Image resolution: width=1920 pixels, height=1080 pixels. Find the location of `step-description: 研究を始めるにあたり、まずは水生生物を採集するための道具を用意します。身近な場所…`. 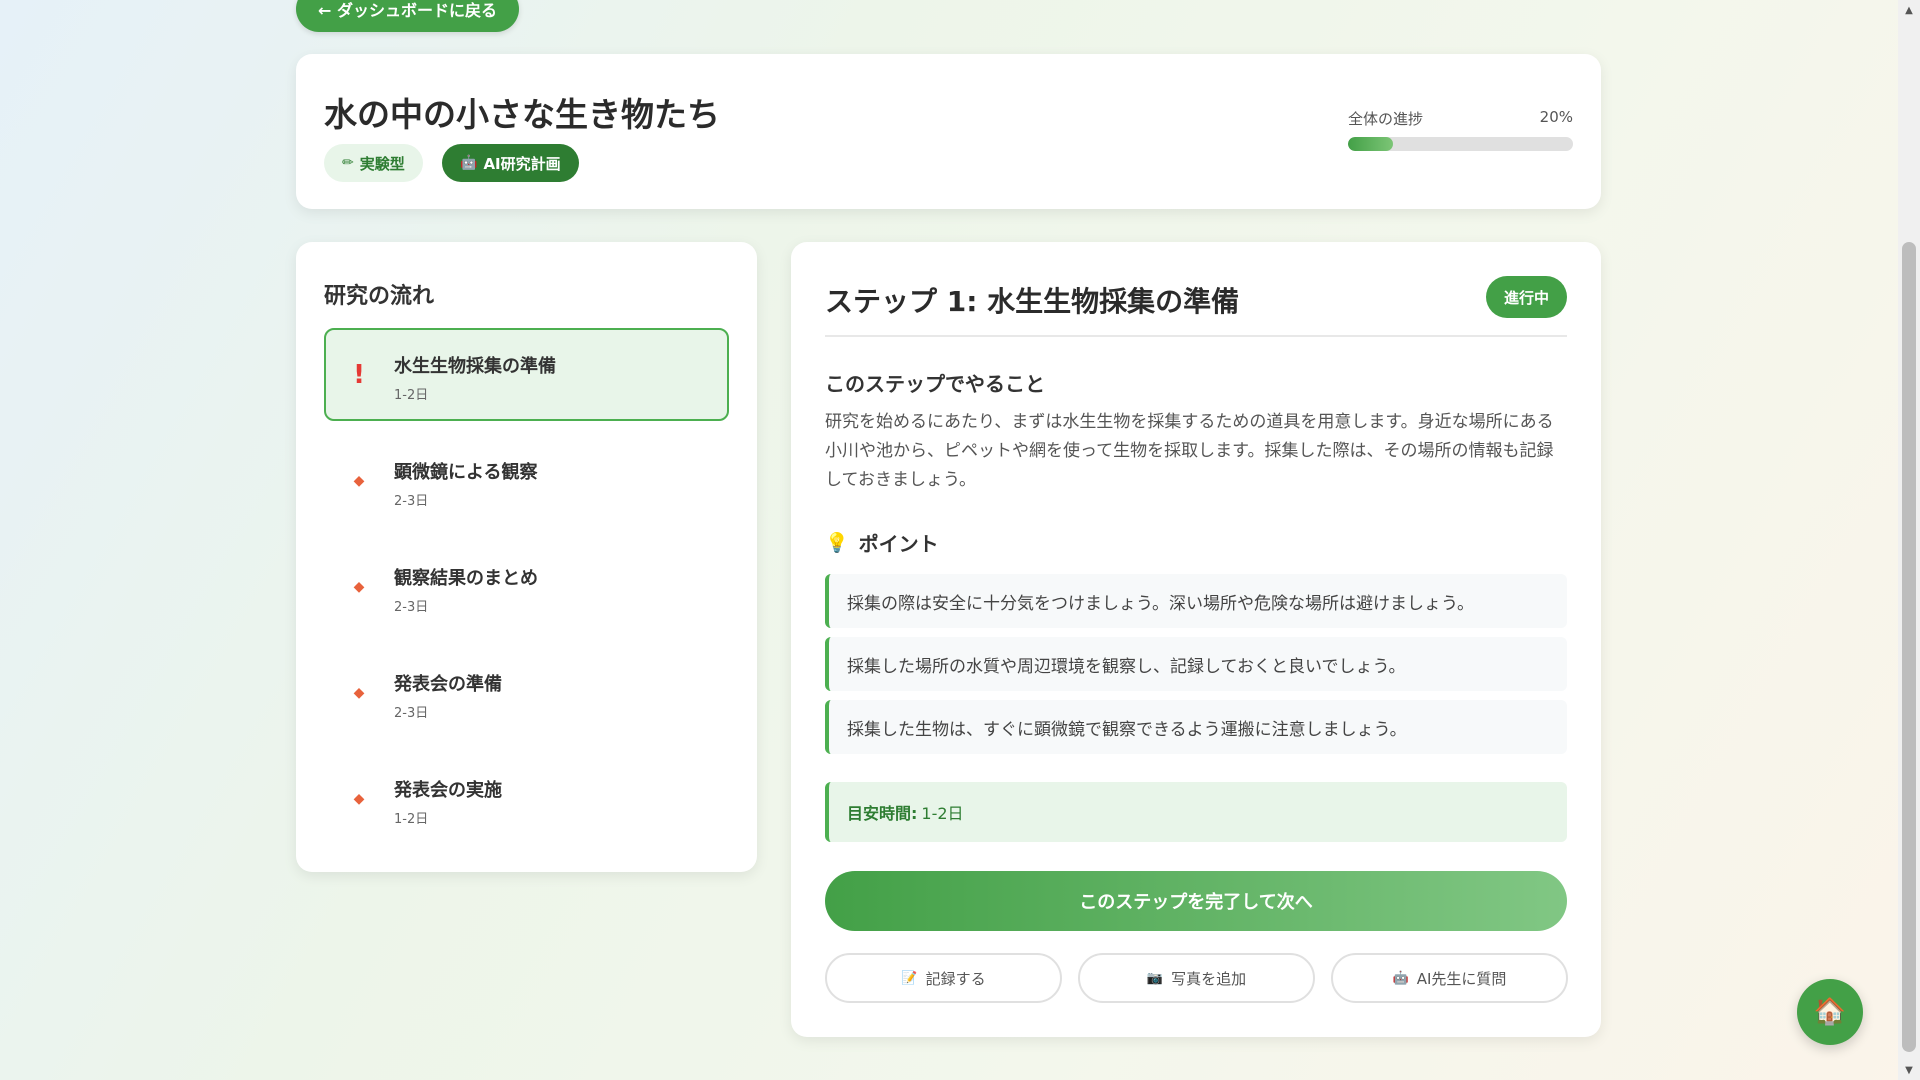

step-description: 研究を始めるにあたり、まずは水生生物を採集するための道具を用意します。身近な場所… is located at coordinates (1189, 451).